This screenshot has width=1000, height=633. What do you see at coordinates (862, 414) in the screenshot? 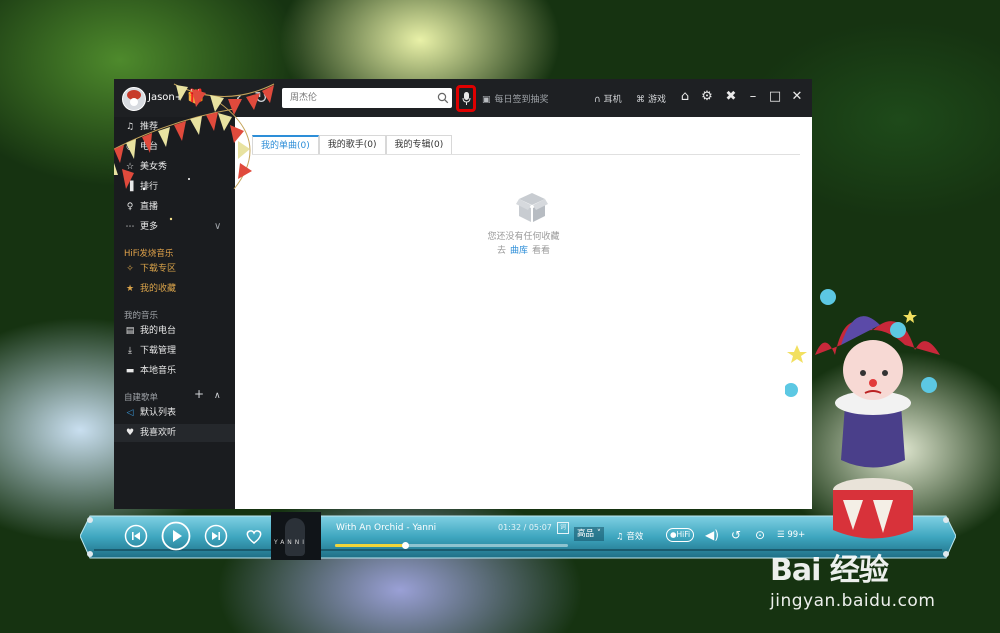
I see `jester-mascot` at bounding box center [862, 414].